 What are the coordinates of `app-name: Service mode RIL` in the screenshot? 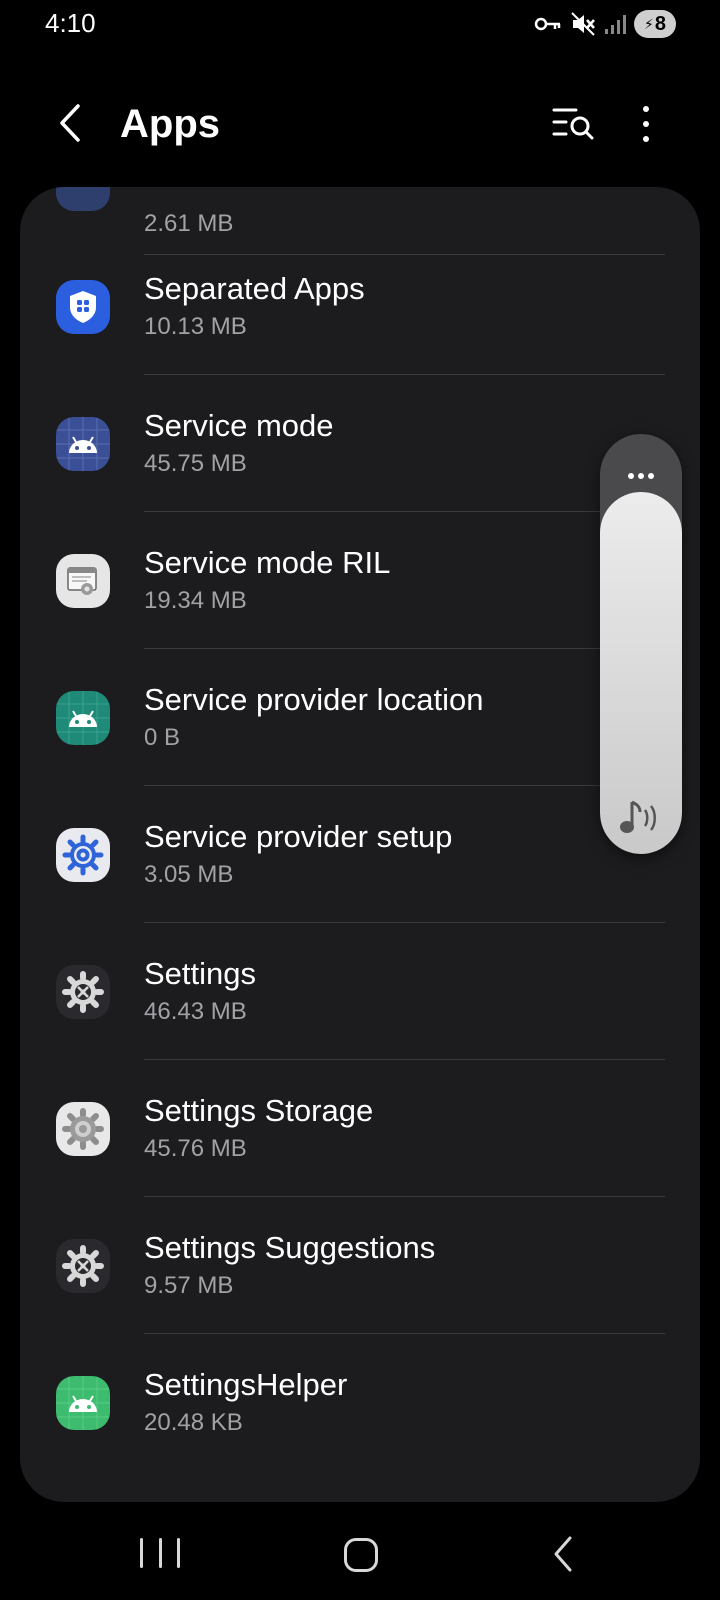 It's located at (267, 562).